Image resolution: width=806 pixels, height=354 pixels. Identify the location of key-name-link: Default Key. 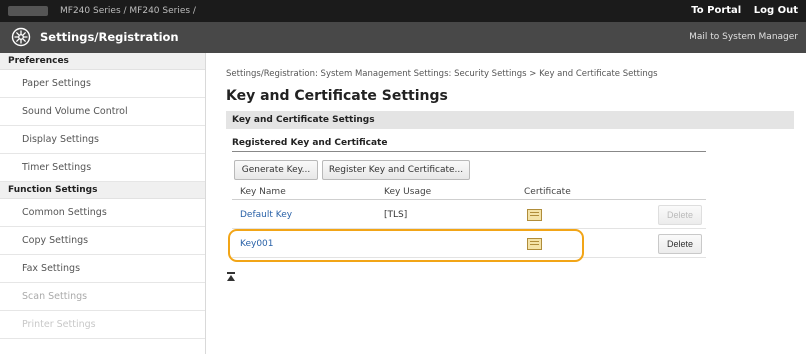
(266, 215).